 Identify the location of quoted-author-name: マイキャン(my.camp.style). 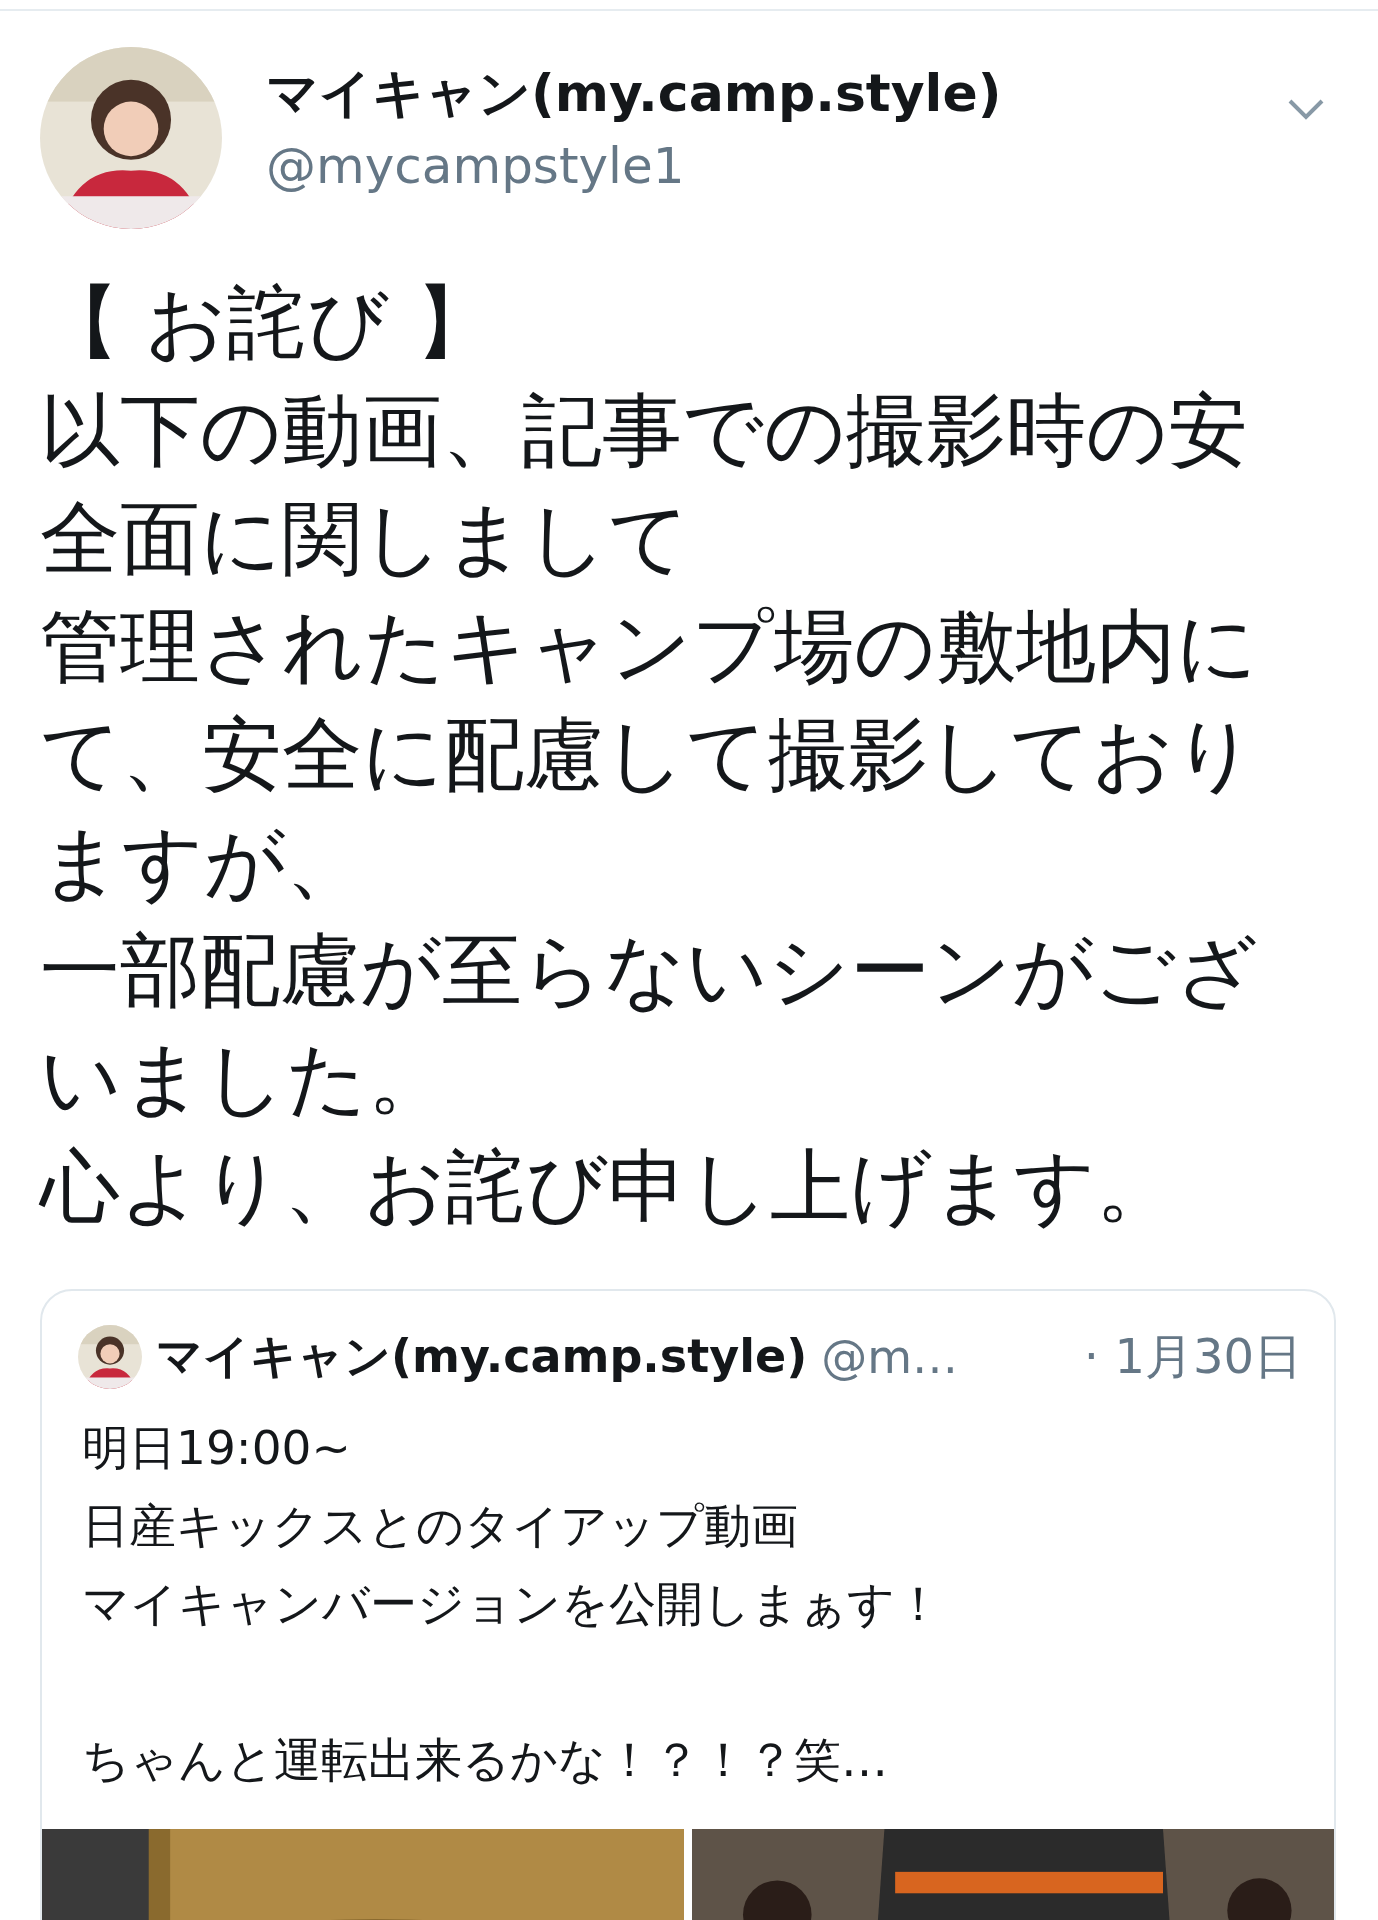
(482, 1356).